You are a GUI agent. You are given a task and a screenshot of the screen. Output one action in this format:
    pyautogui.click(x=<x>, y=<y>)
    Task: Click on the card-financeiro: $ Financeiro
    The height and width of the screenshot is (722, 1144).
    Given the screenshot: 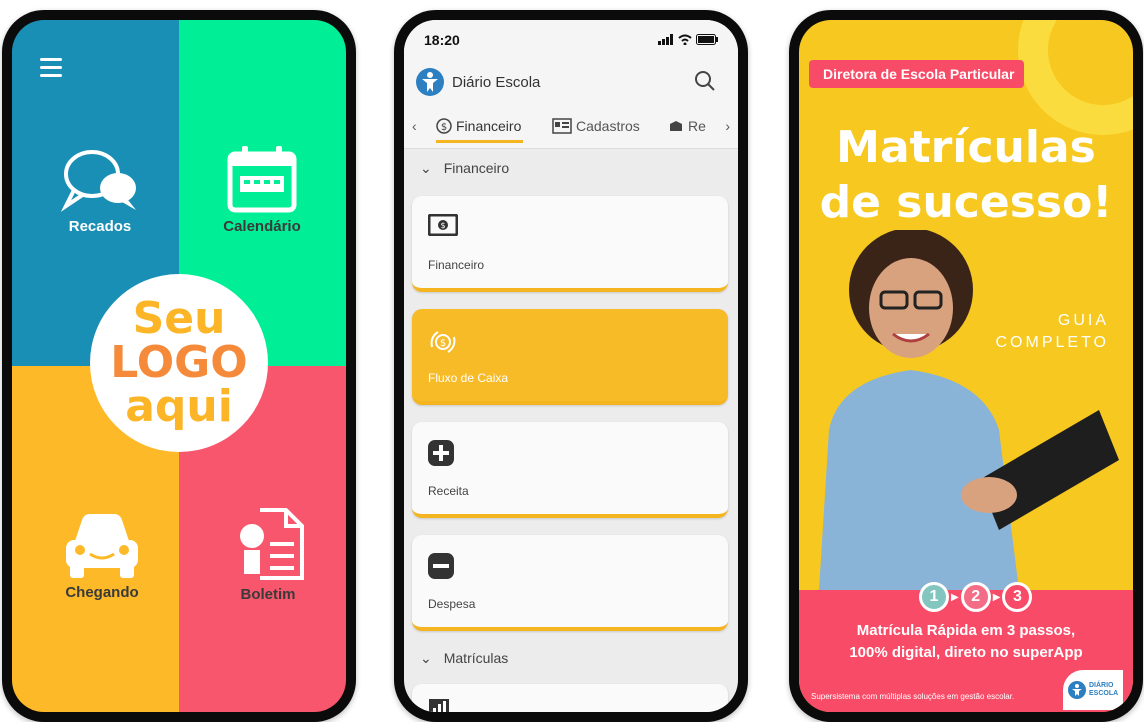 What is the action you would take?
    pyautogui.click(x=570, y=244)
    